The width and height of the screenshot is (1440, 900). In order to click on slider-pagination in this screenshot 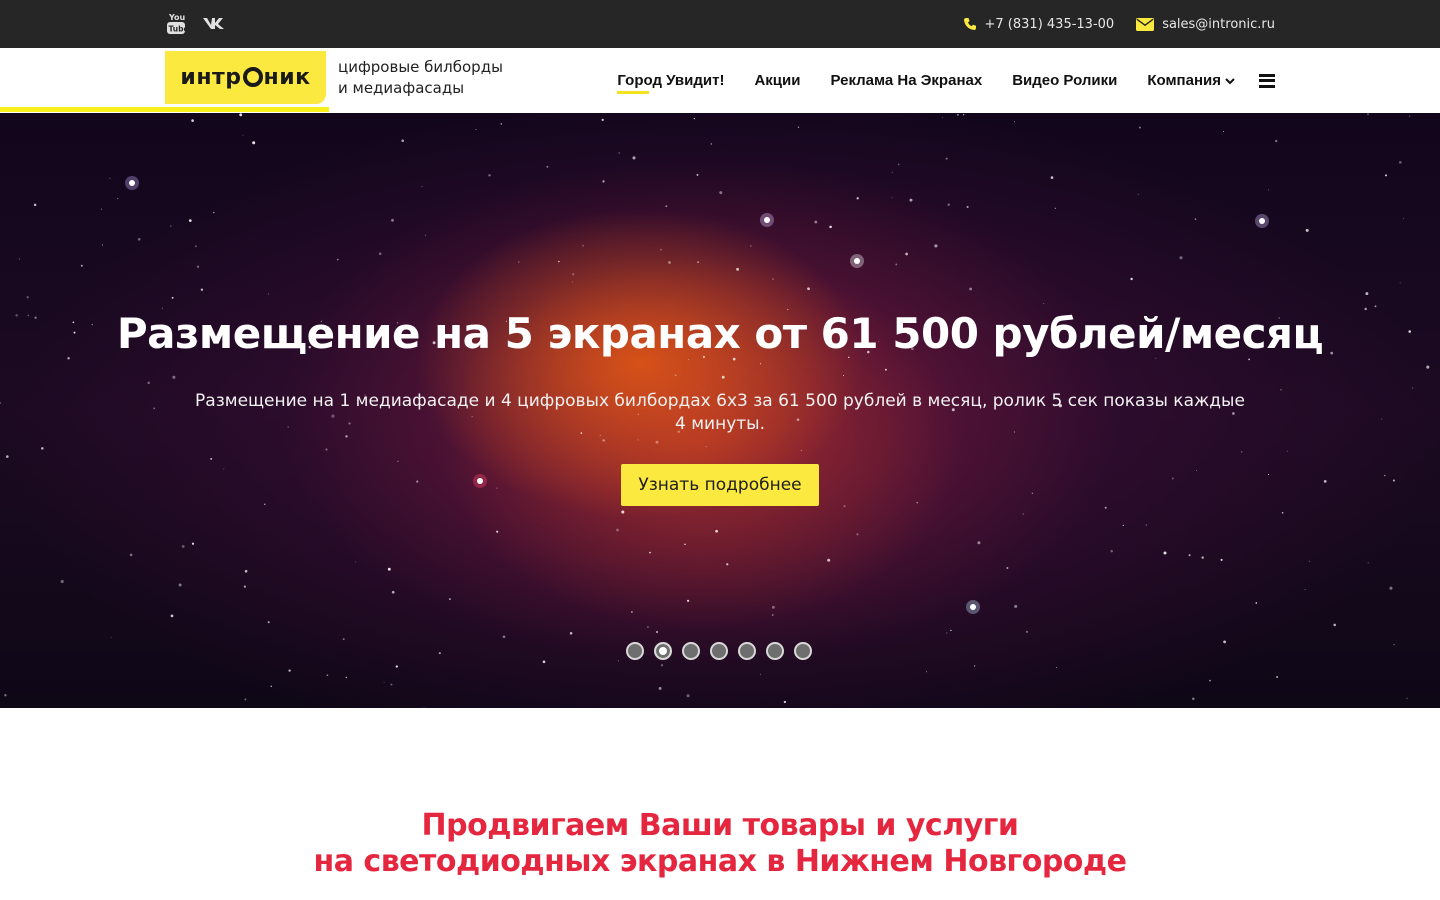, I will do `click(719, 651)`.